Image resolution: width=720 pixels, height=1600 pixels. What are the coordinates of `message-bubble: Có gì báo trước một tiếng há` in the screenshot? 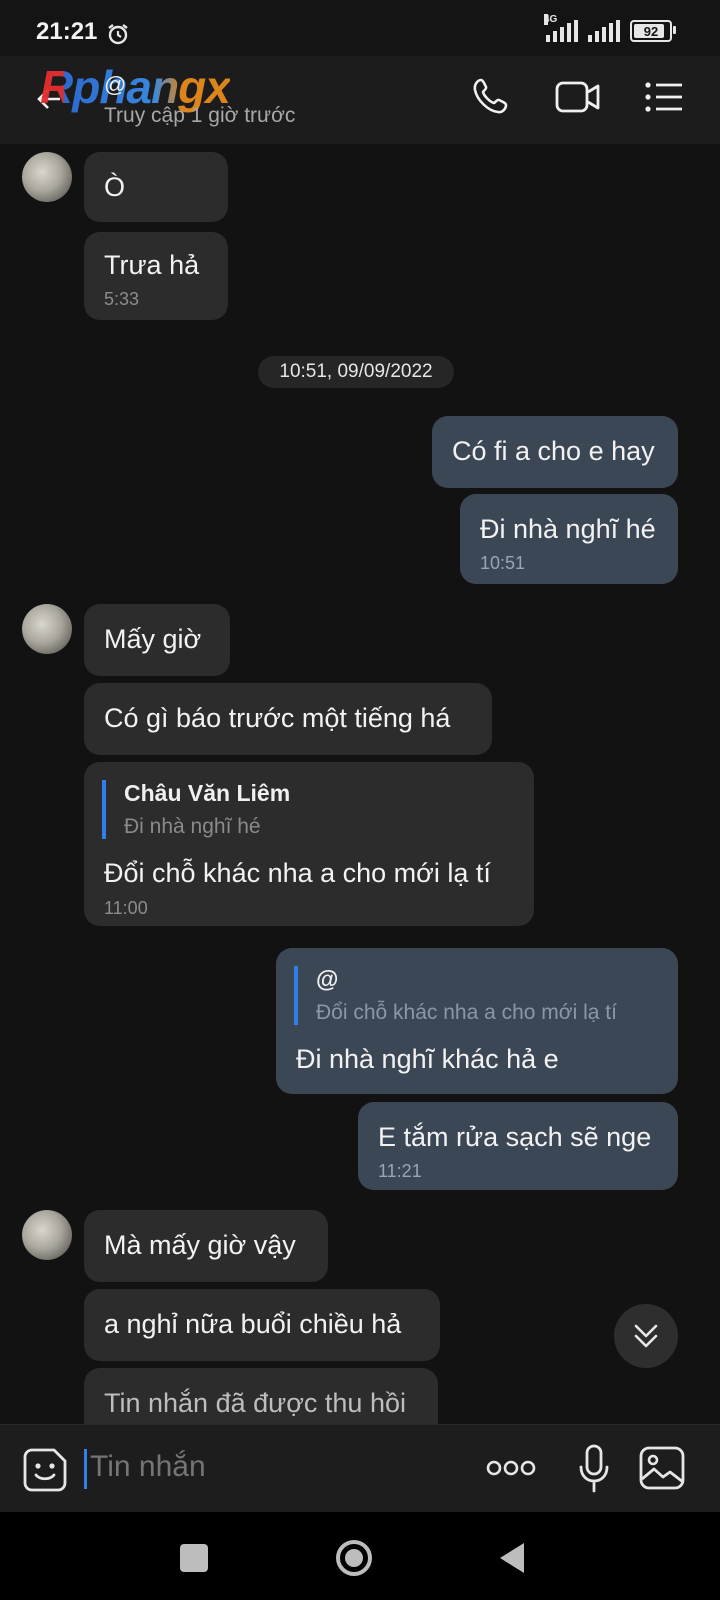 It's located at (288, 719).